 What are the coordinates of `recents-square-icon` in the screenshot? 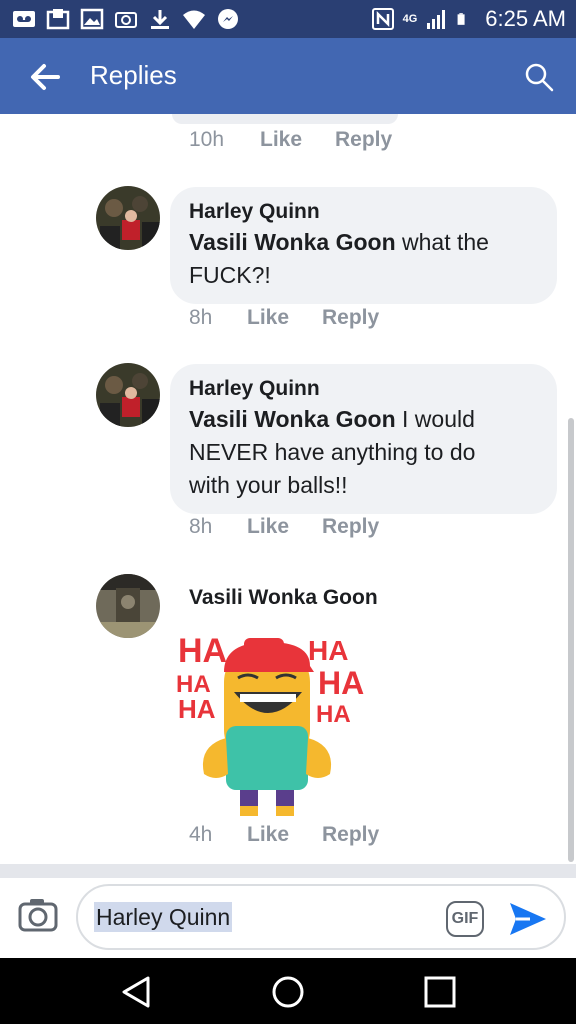 It's located at (440, 992).